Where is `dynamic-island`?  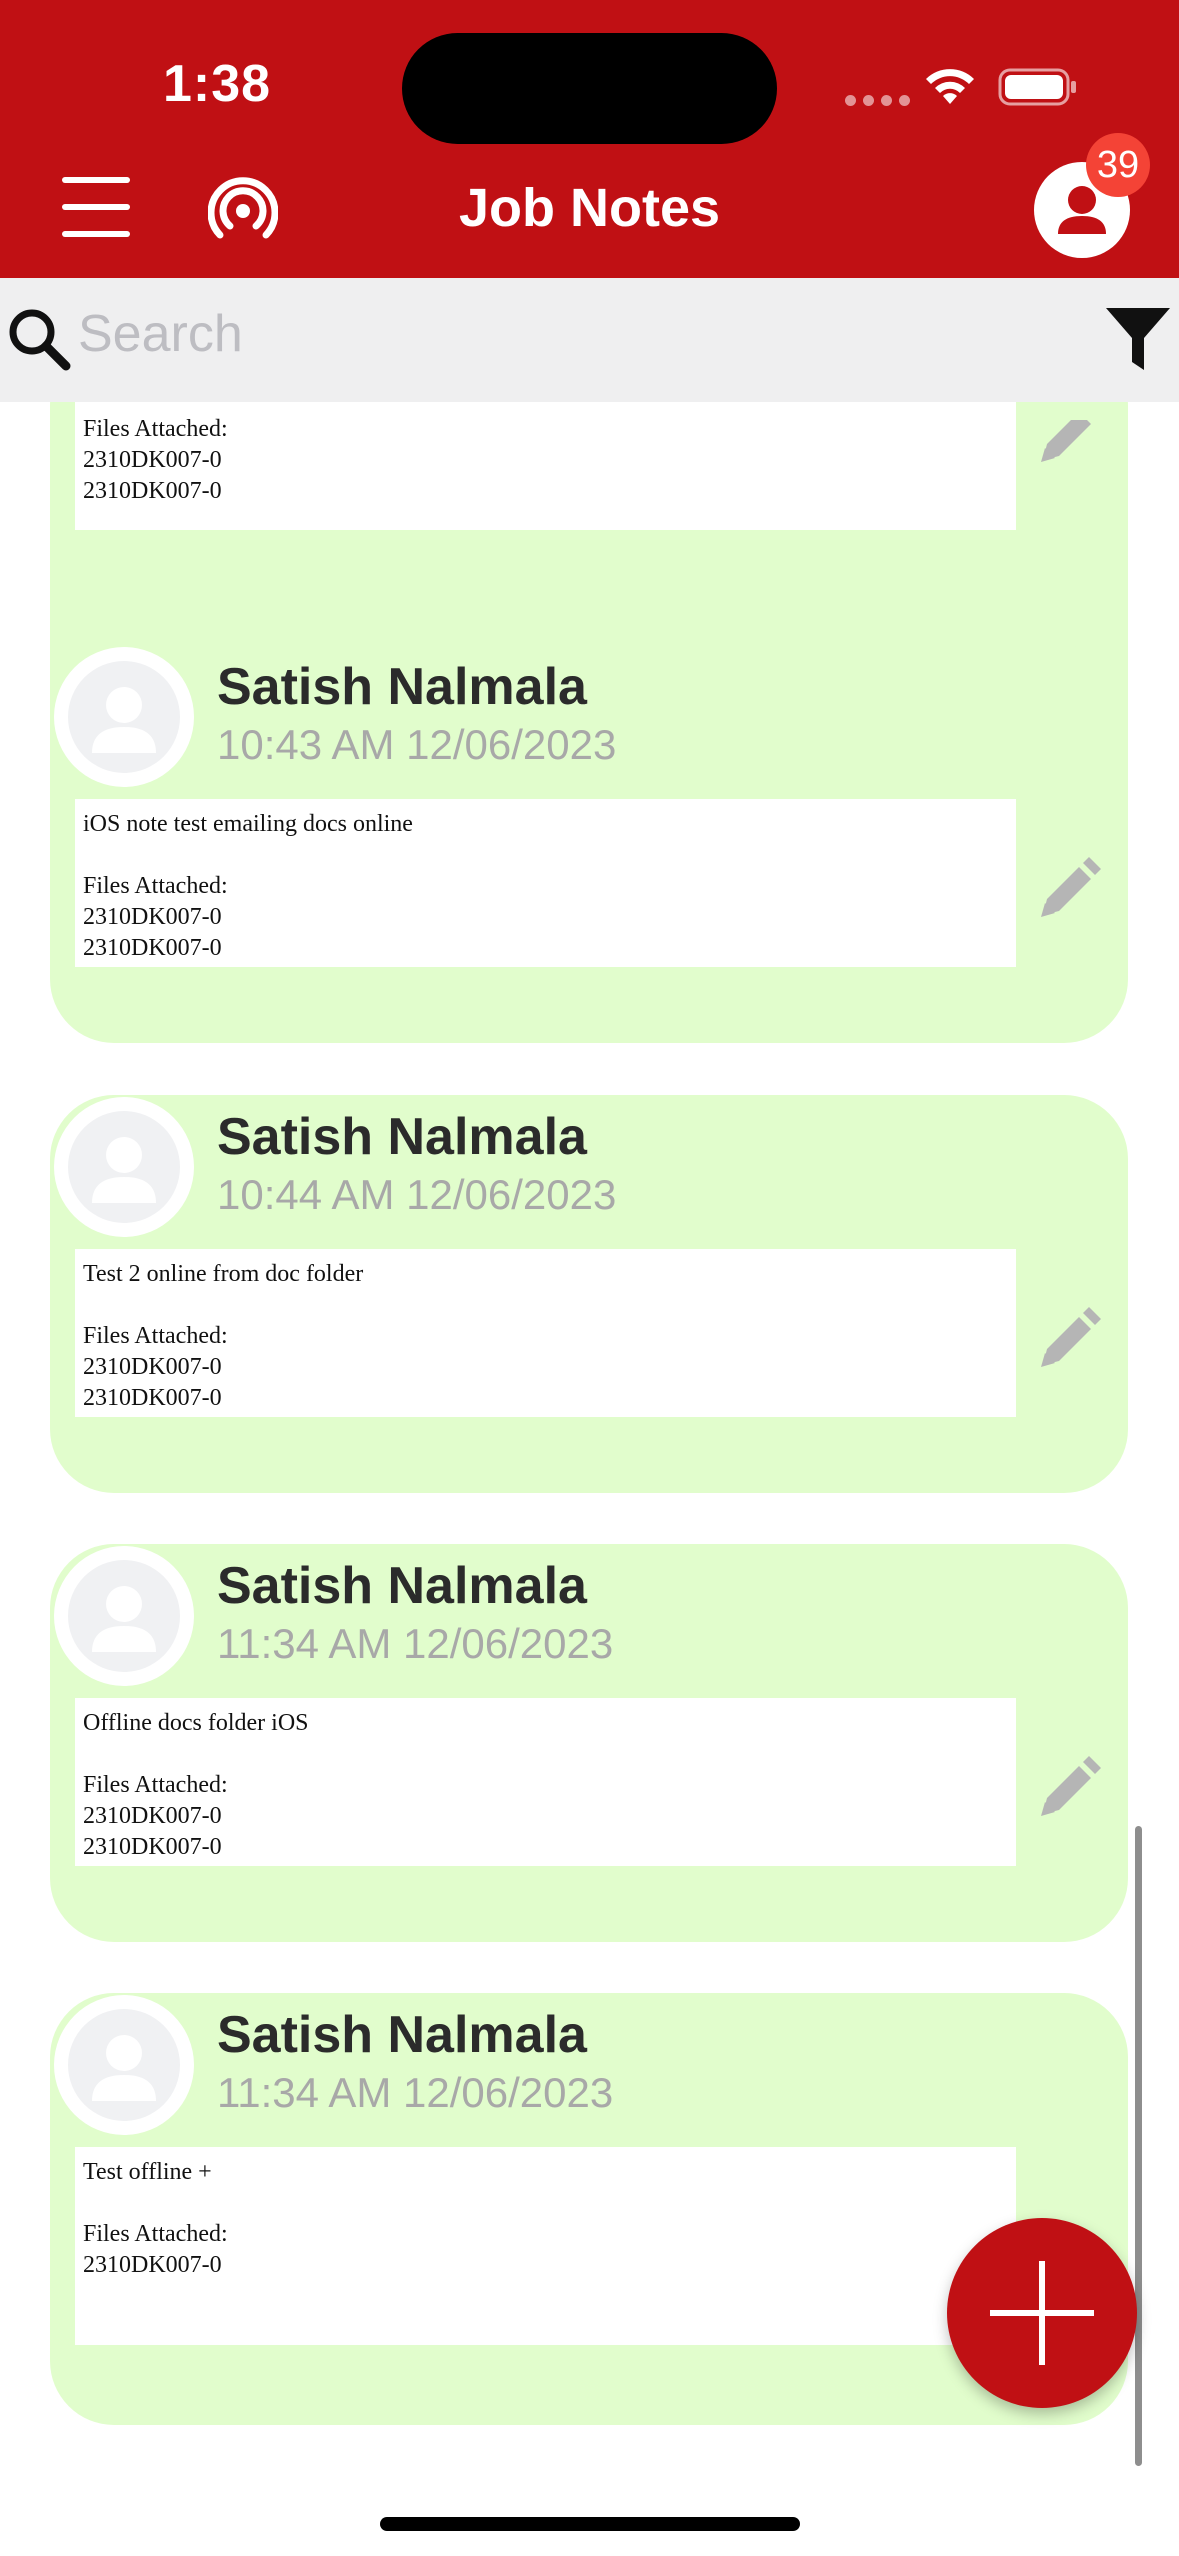 dynamic-island is located at coordinates (589, 88).